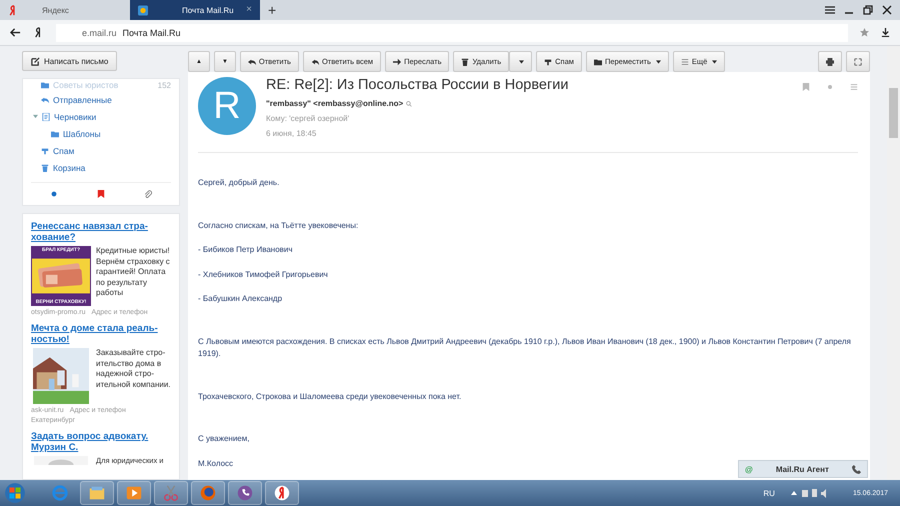 The image size is (900, 506). What do you see at coordinates (409, 103) in the screenshot?
I see `search-icon` at bounding box center [409, 103].